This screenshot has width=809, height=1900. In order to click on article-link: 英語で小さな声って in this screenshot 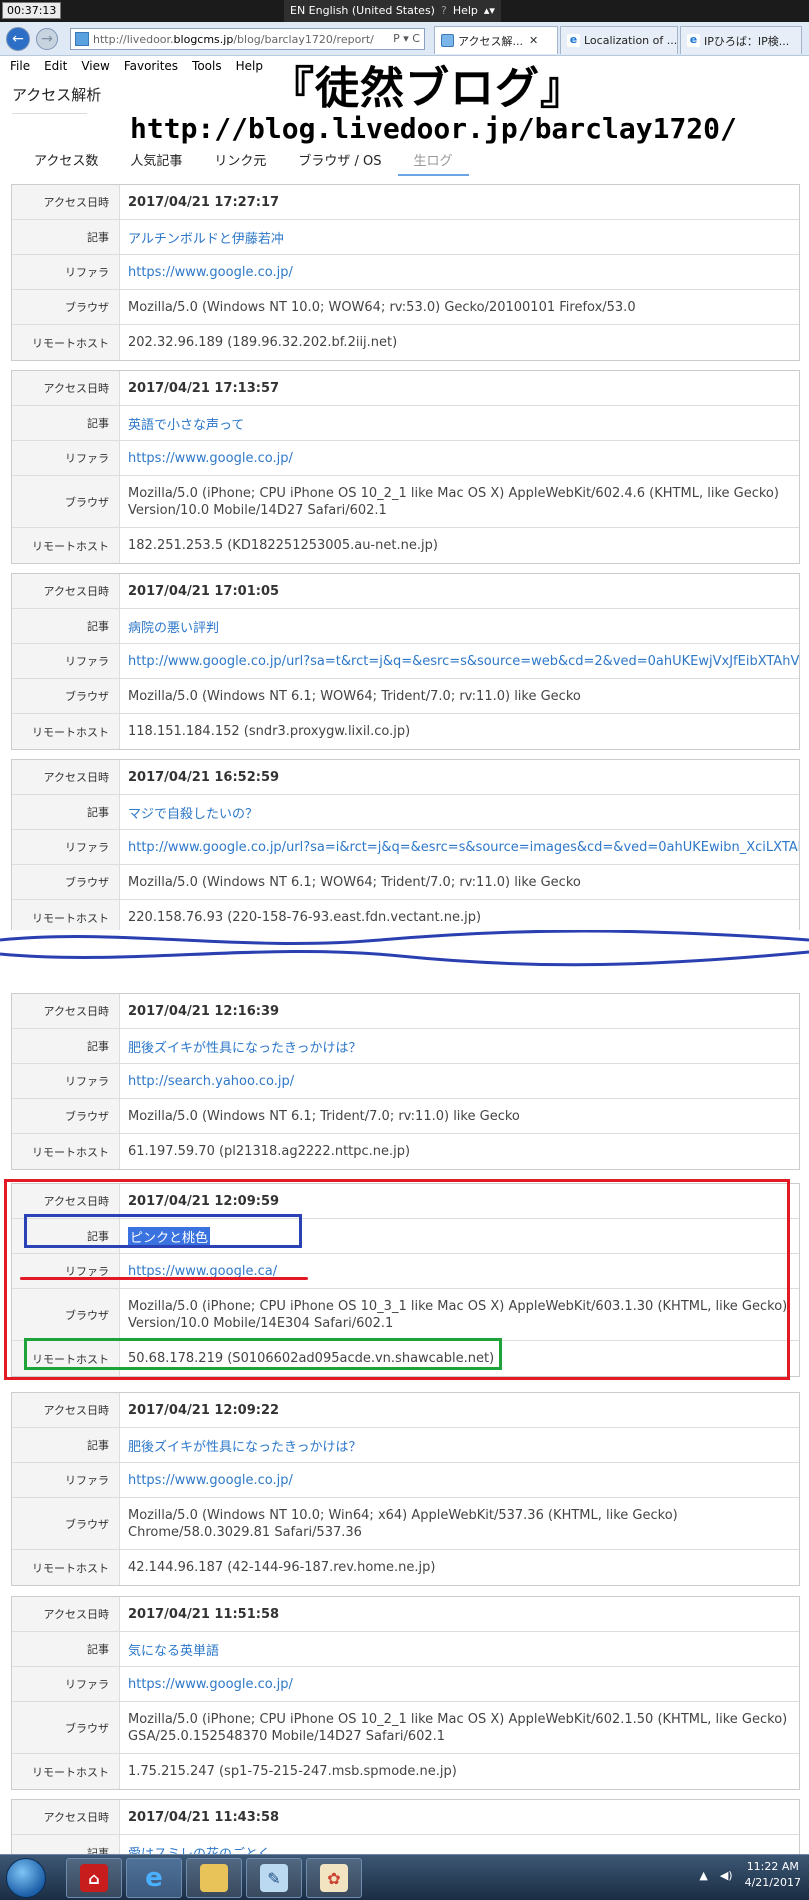, I will do `click(459, 423)`.